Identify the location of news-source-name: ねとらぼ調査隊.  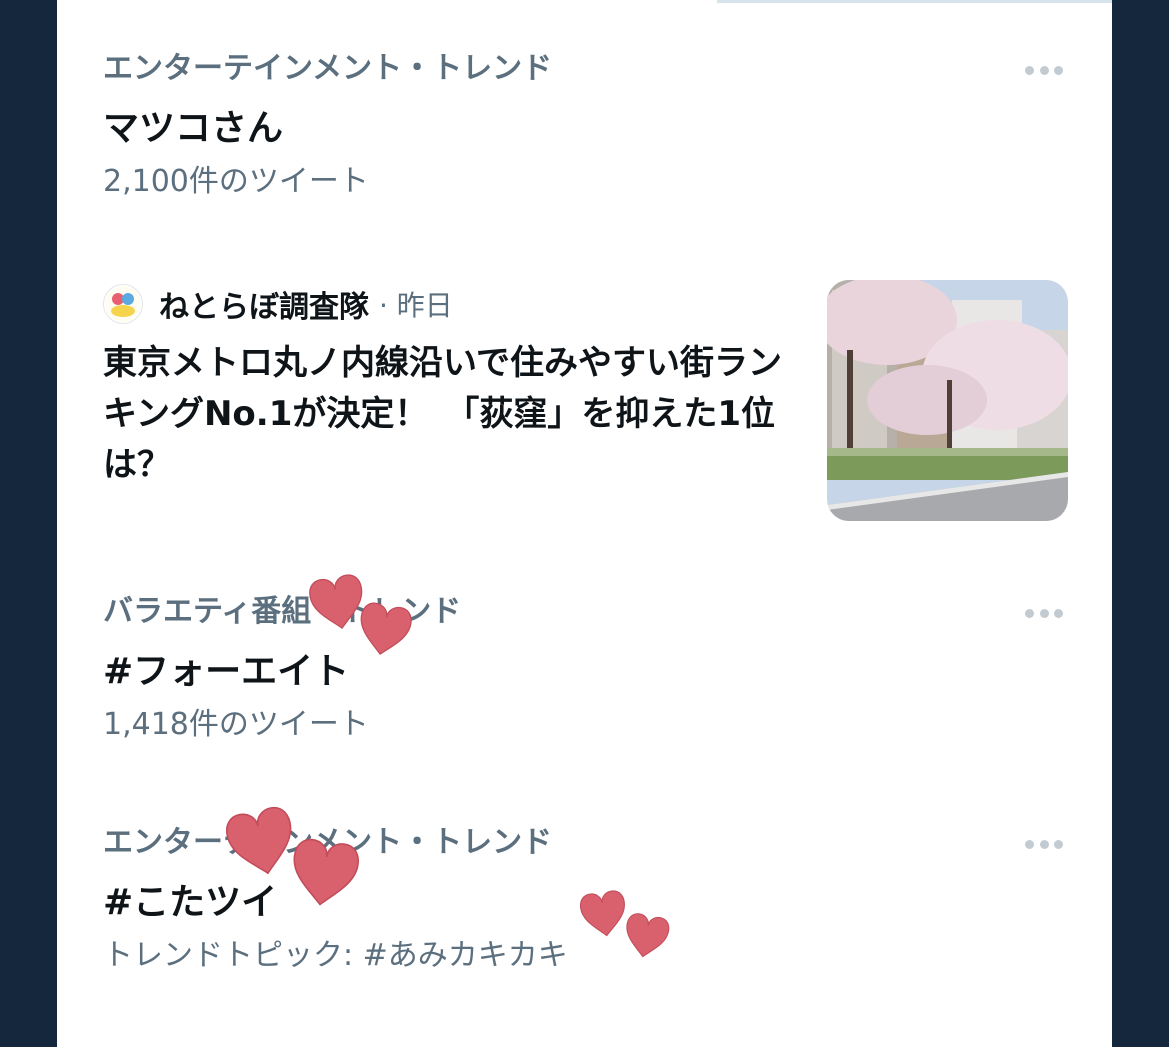
(264, 307).